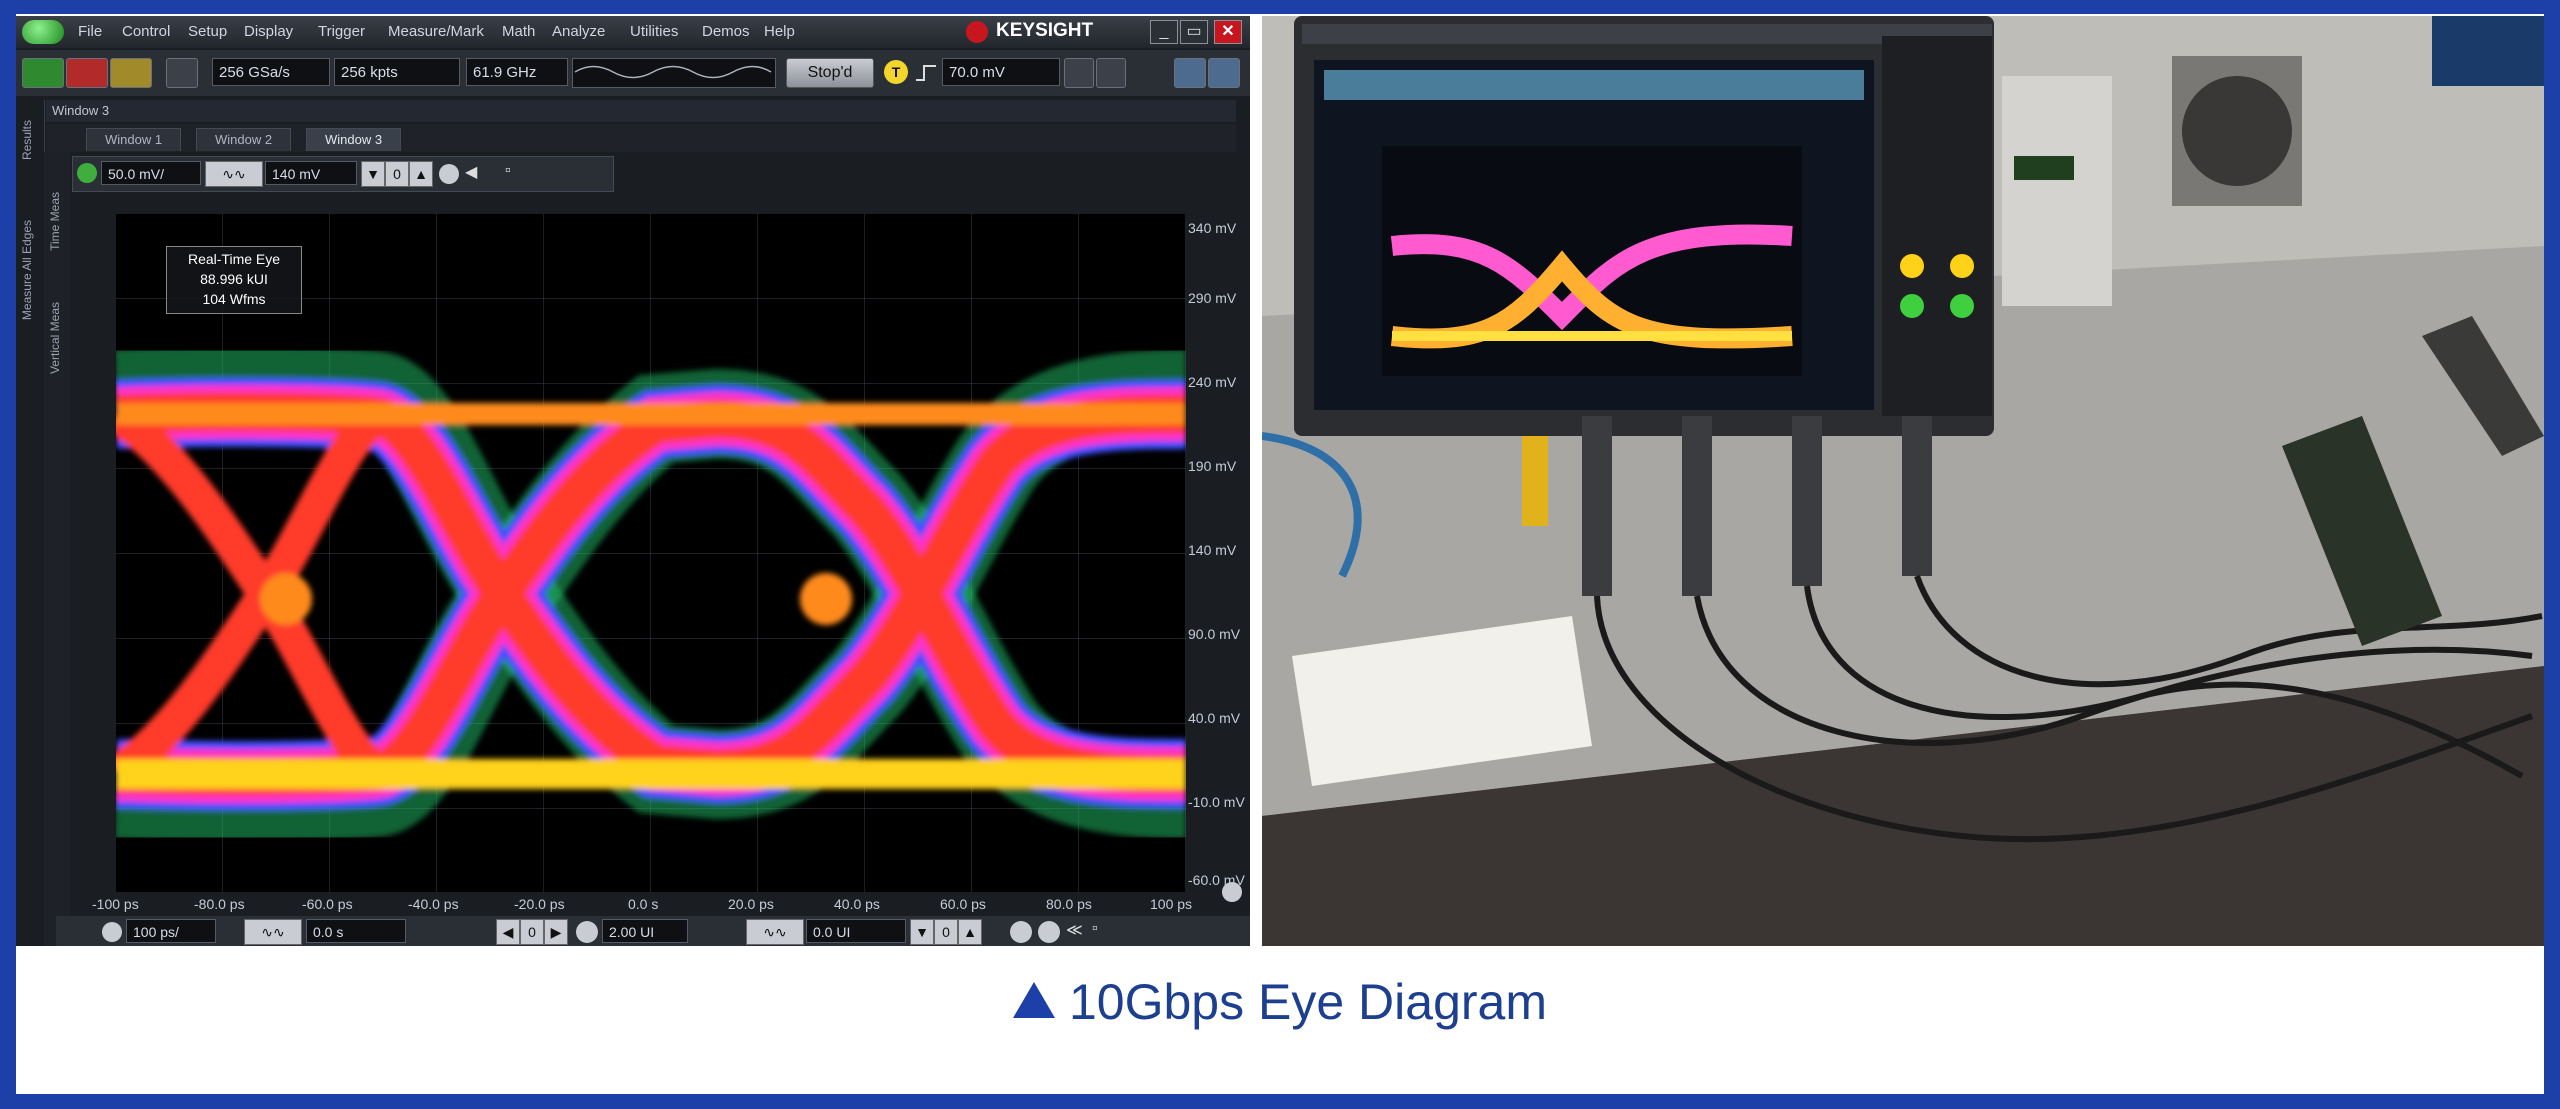 The width and height of the screenshot is (2560, 1109). What do you see at coordinates (1079, 73) in the screenshot?
I see `undo-icon` at bounding box center [1079, 73].